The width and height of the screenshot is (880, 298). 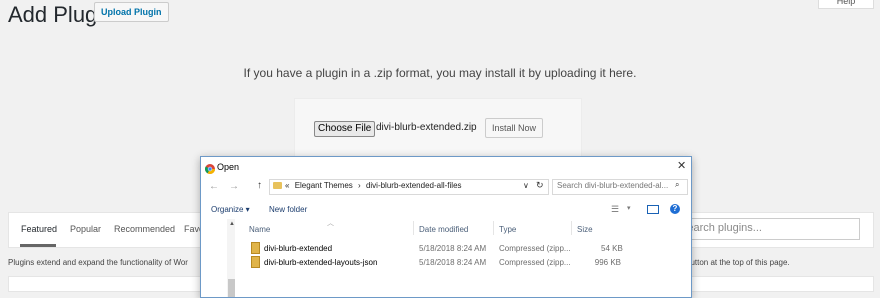 I want to click on organize-menu: Organize ▾, so click(x=230, y=209).